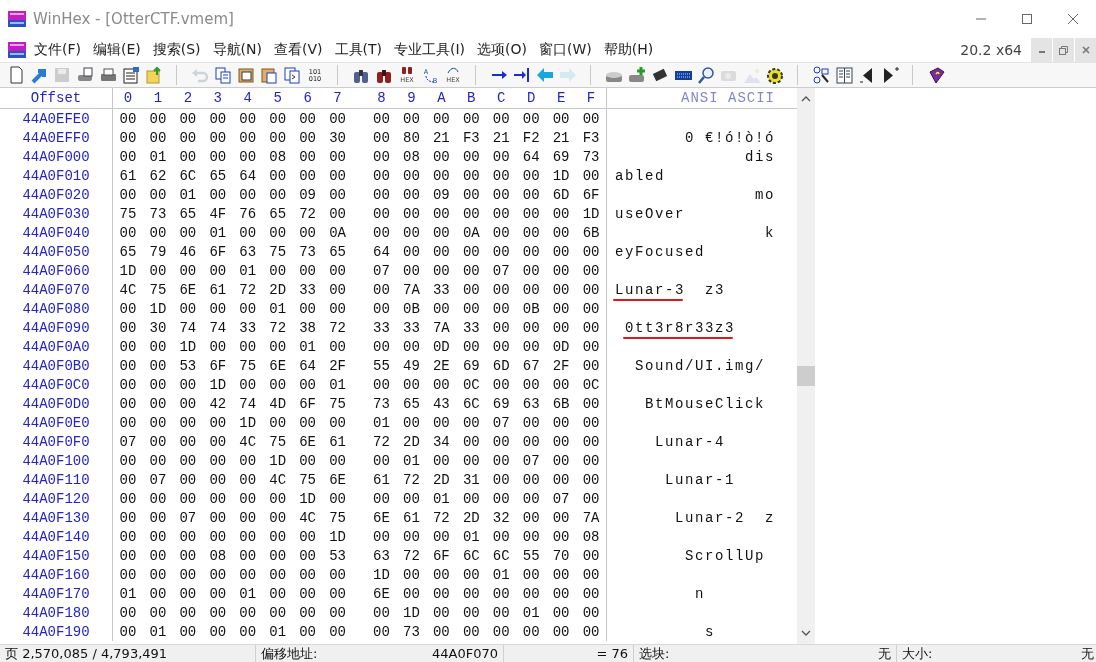 Image resolution: width=1096 pixels, height=662 pixels. I want to click on columns-icon, so click(843, 75).